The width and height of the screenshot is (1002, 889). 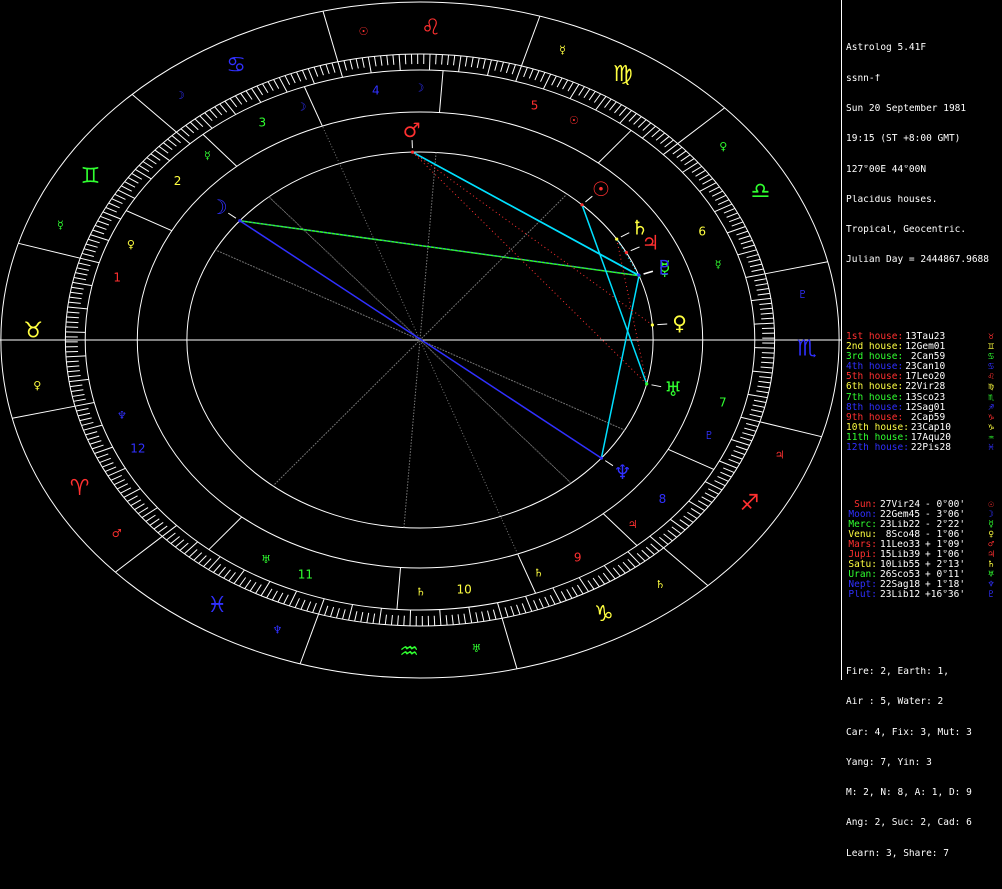 What do you see at coordinates (923, 79) in the screenshot?
I see `chart-name: ssnn-f` at bounding box center [923, 79].